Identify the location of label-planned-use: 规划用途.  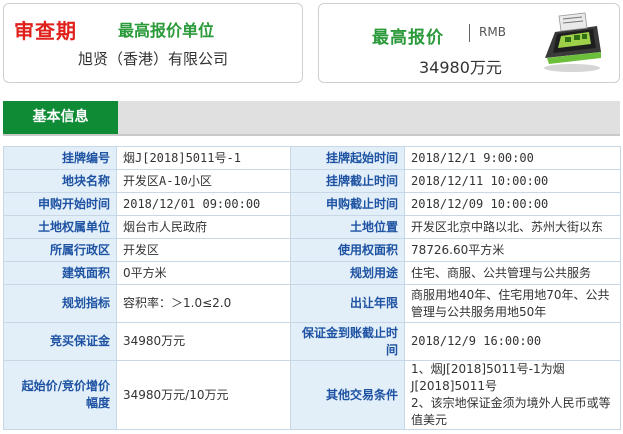
(347, 273).